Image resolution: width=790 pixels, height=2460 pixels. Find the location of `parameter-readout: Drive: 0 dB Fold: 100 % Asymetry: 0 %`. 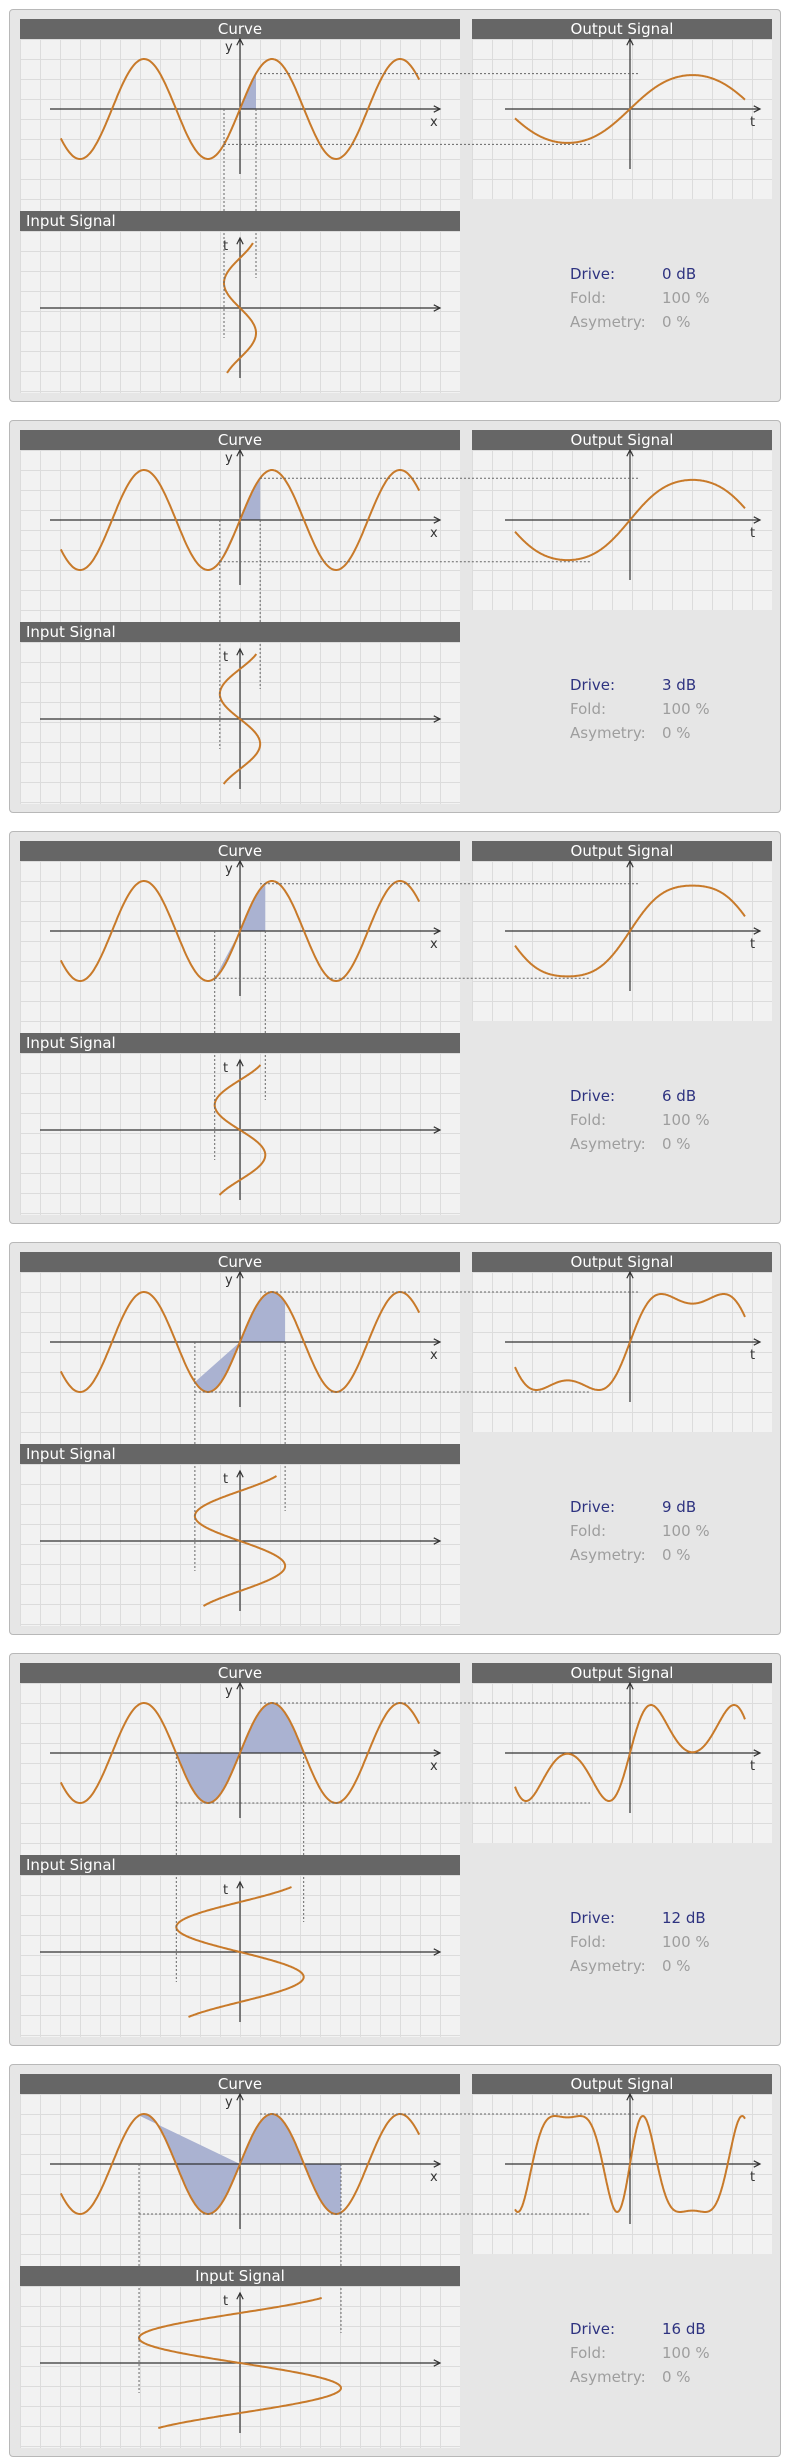

parameter-readout: Drive: 0 dB Fold: 100 % Asymetry: 0 % is located at coordinates (670, 298).